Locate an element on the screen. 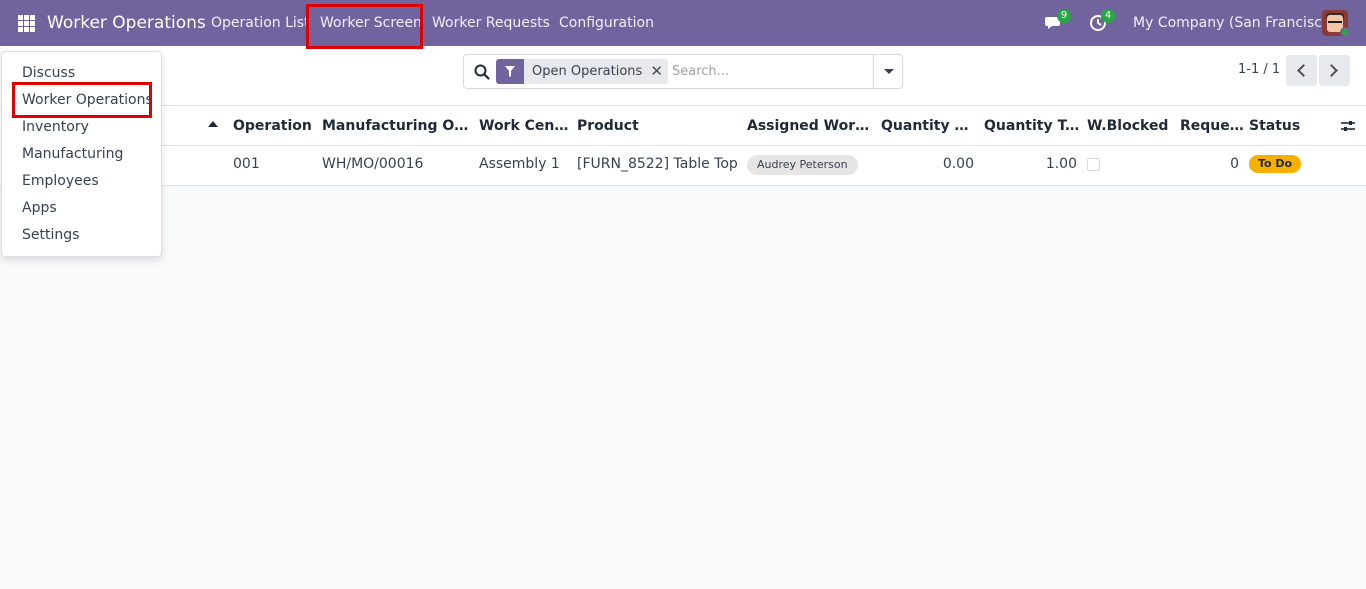  dropdown-item-settings: Settings is located at coordinates (50, 235).